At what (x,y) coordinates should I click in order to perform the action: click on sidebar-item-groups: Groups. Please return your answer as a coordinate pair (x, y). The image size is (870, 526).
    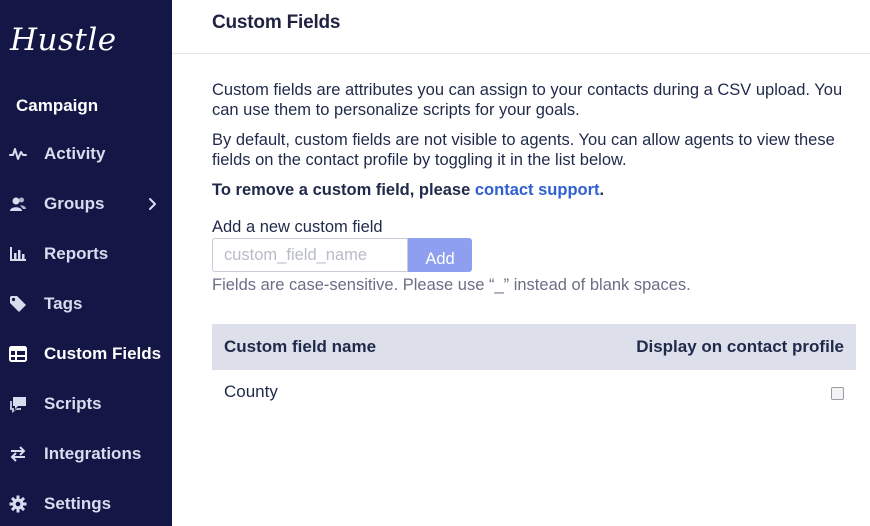
    Looking at the image, I should click on (86, 204).